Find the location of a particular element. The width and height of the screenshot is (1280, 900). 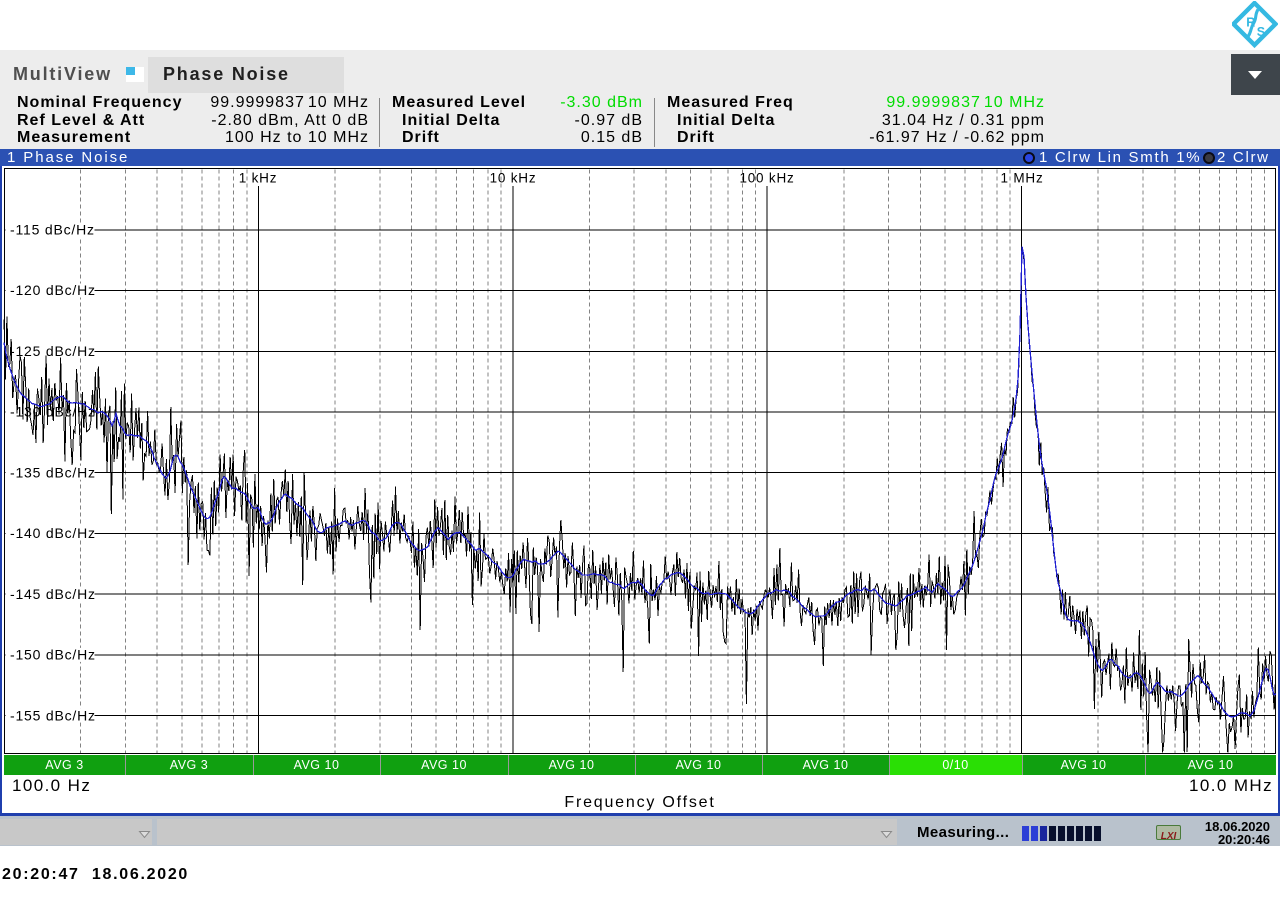

svg-text: -150 dBc/Hz is located at coordinates (53, 655).